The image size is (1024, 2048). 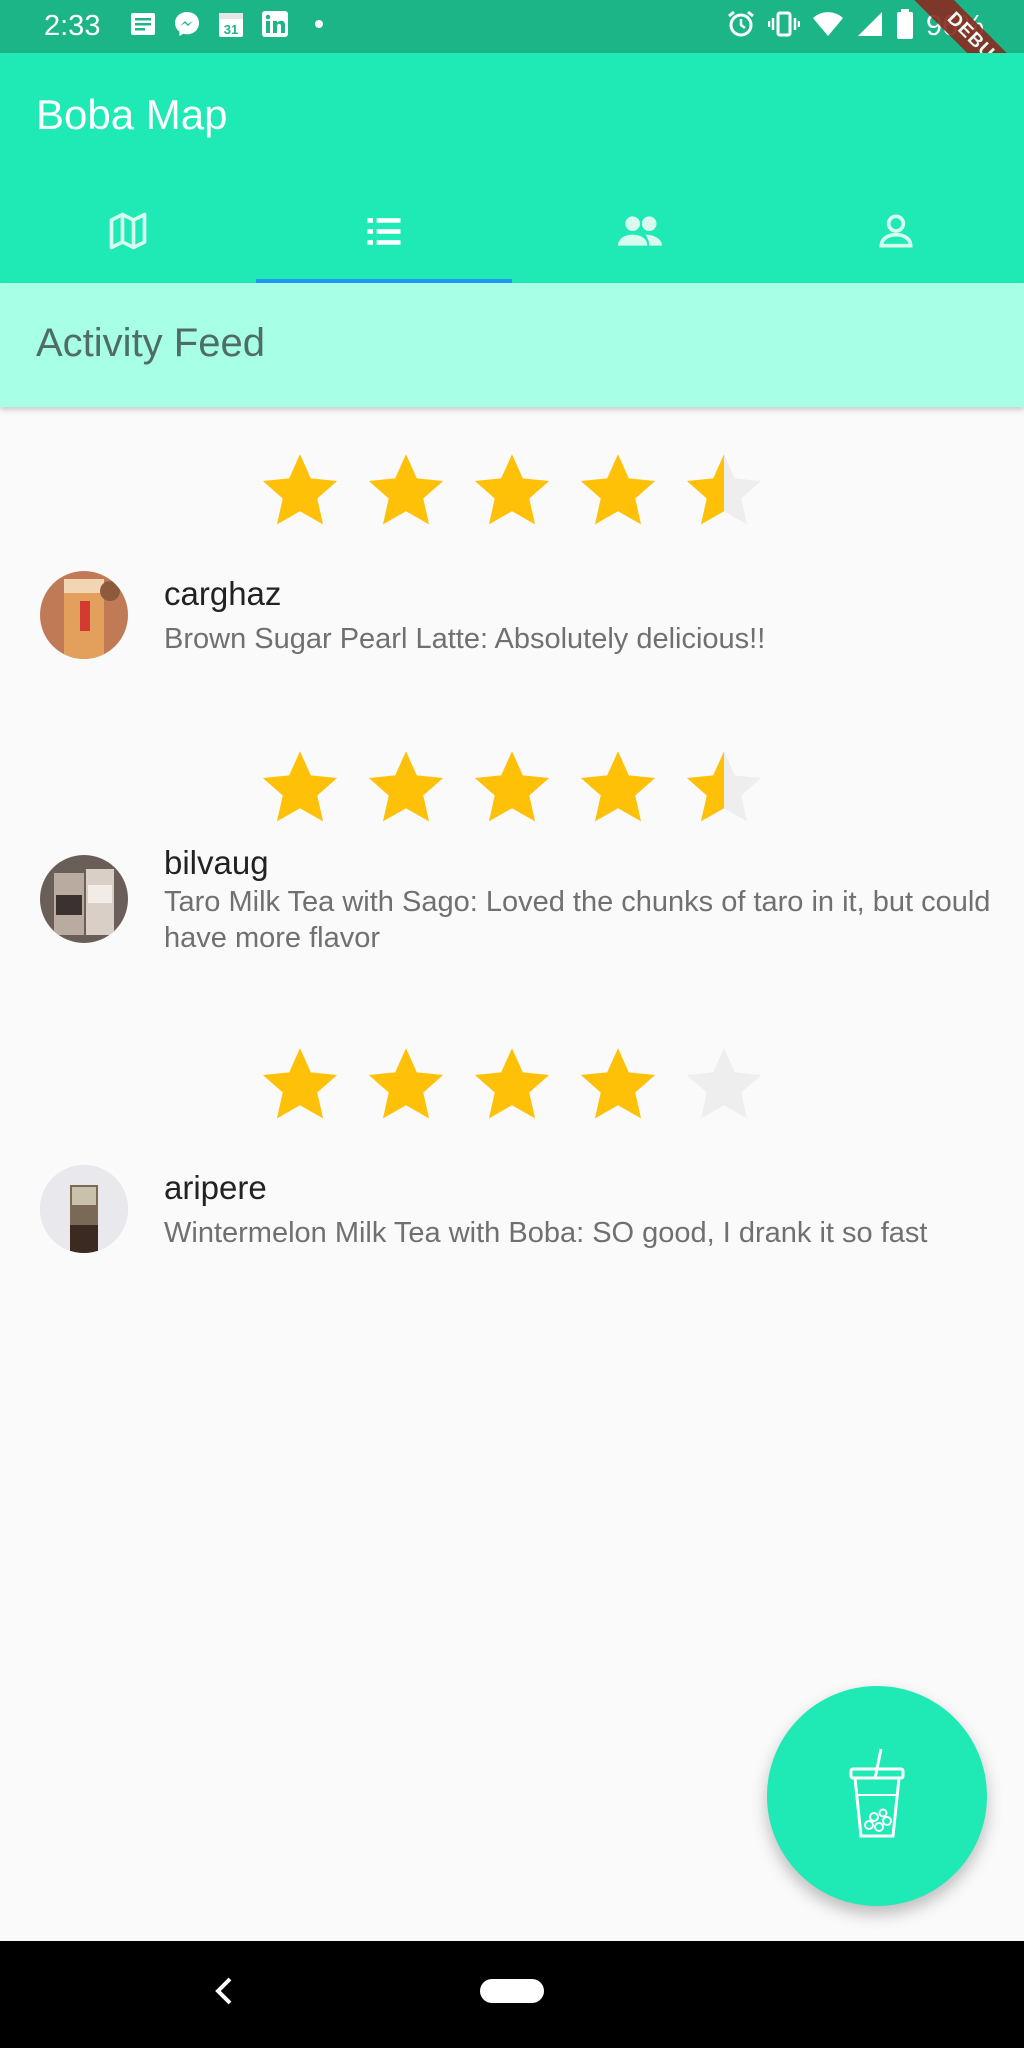 I want to click on person-icon, so click(x=896, y=233).